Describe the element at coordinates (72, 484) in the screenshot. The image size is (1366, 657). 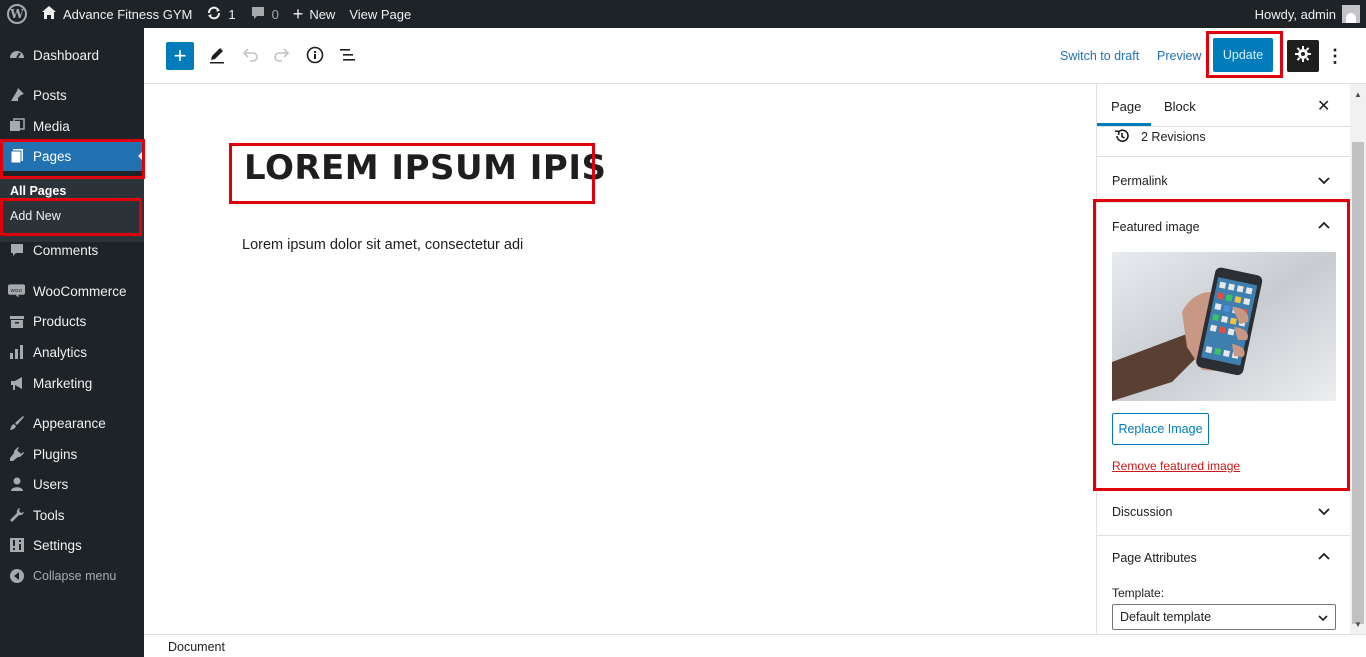
I see `sidebar-item-users: Users` at that location.